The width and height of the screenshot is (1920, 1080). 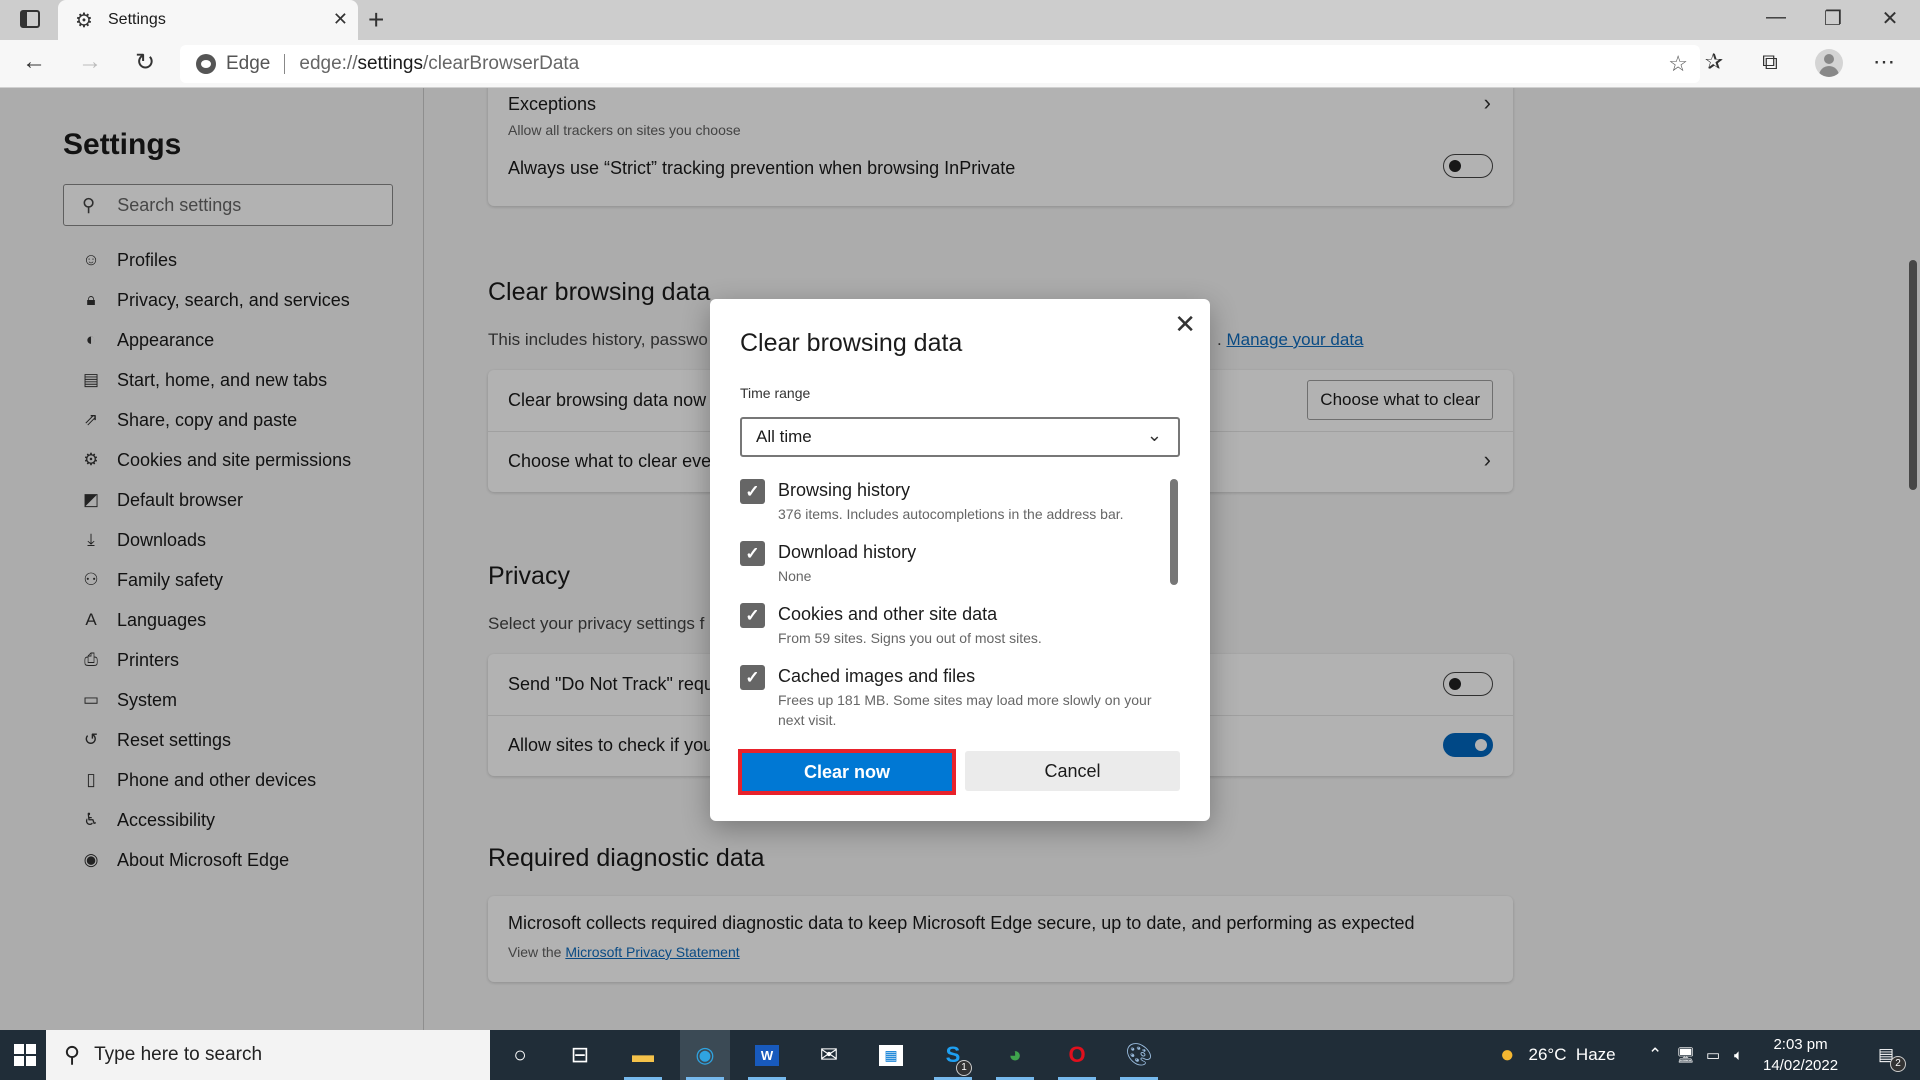 I want to click on new-tab-button: +, so click(x=376, y=20).